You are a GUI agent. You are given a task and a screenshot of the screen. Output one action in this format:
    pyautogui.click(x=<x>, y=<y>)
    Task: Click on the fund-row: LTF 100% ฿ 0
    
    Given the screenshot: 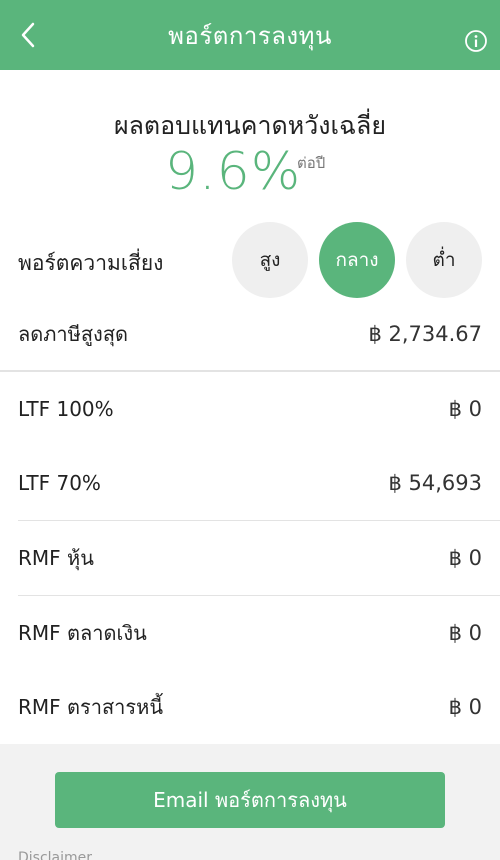 What is the action you would take?
    pyautogui.click(x=250, y=409)
    